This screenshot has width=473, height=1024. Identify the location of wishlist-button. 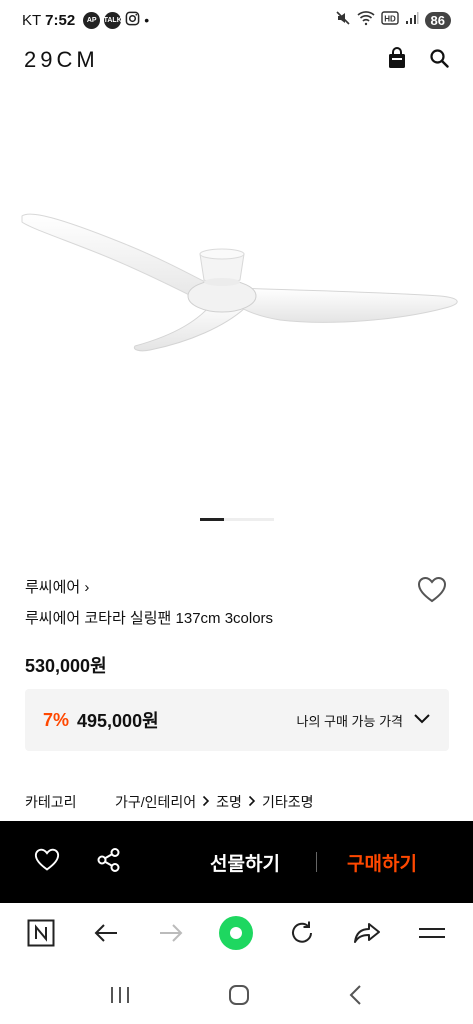
(47, 862).